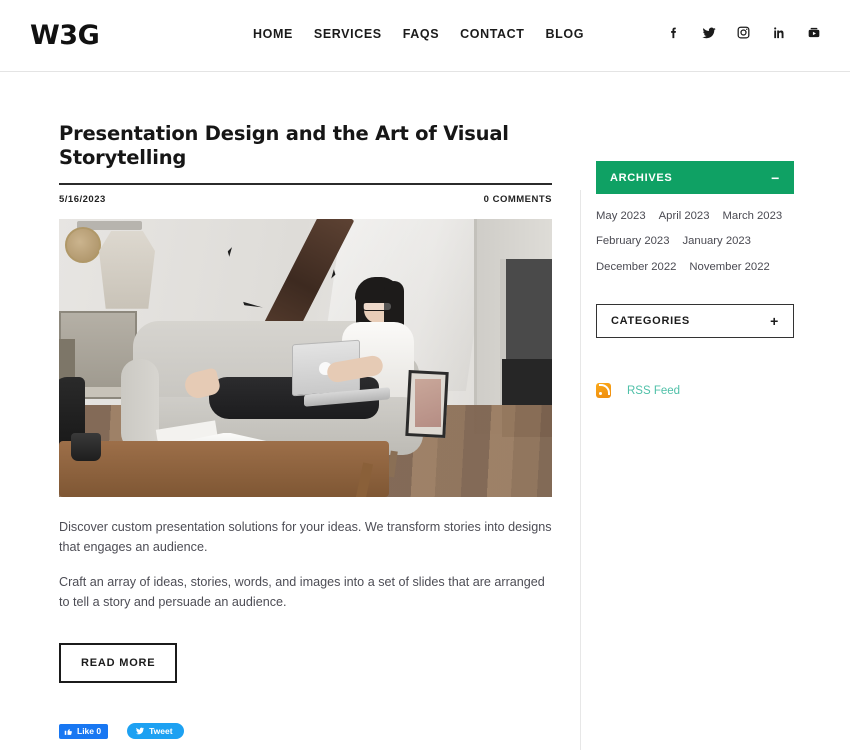  Describe the element at coordinates (565, 34) in the screenshot. I see `nav-blog: BLOG` at that location.